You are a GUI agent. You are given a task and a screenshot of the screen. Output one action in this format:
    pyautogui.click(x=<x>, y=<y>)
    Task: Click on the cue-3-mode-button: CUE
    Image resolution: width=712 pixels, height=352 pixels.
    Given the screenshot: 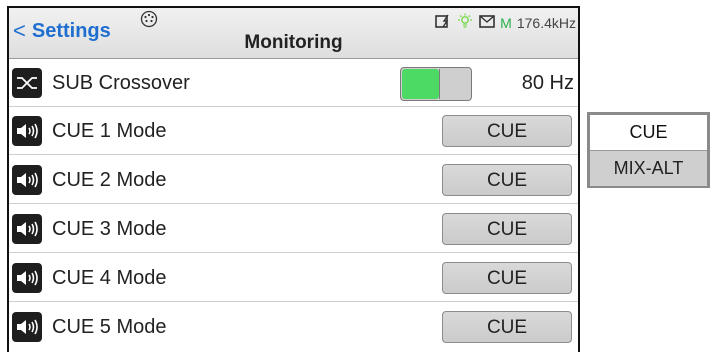 What is the action you would take?
    pyautogui.click(x=507, y=229)
    